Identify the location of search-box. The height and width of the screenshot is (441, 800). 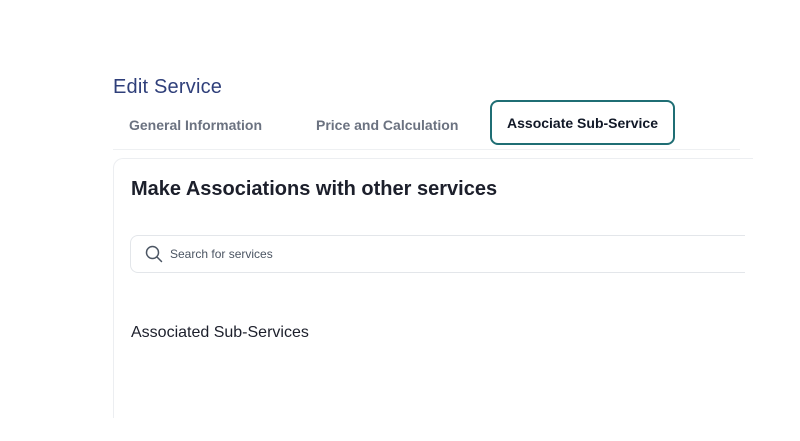
(437, 254).